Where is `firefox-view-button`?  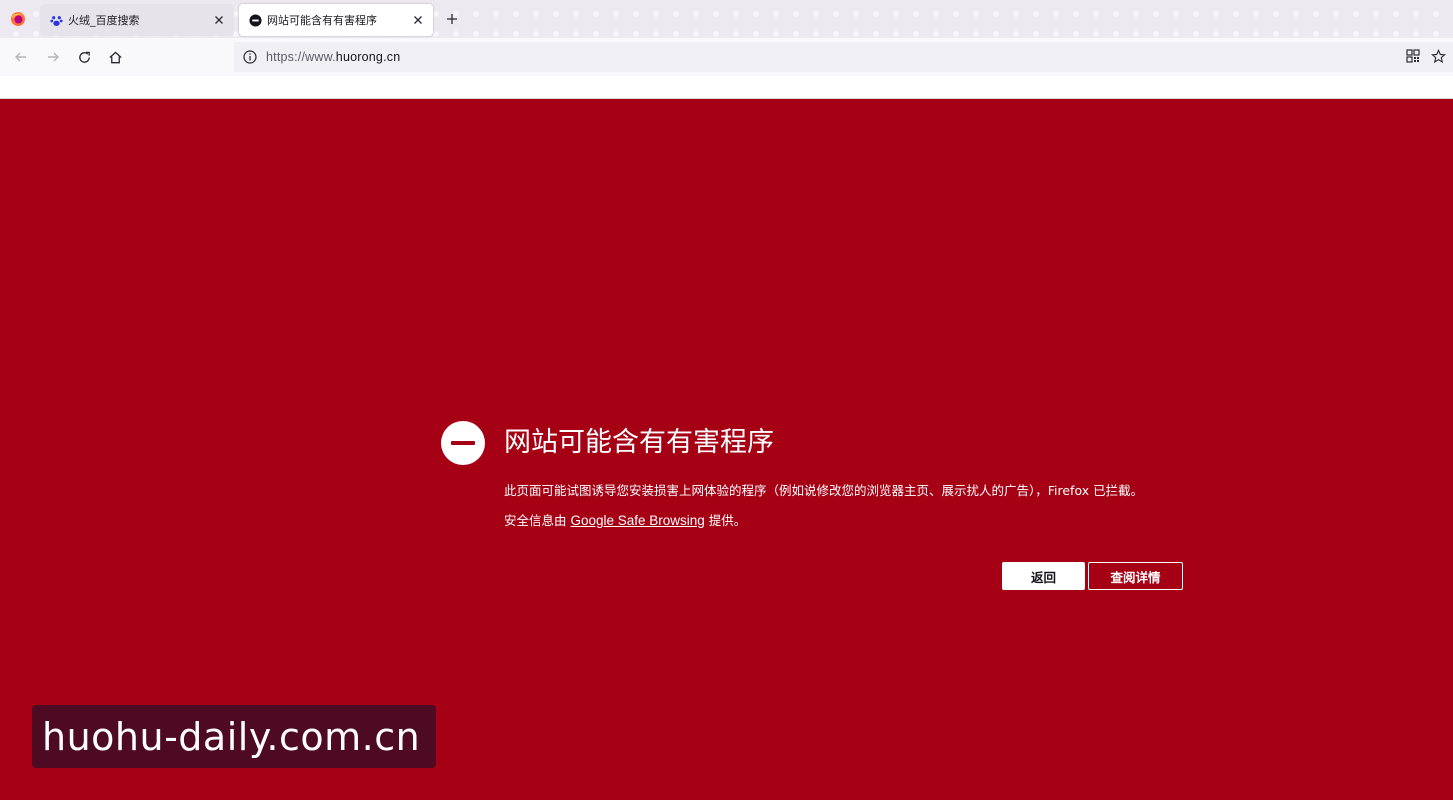 firefox-view-button is located at coordinates (18, 19).